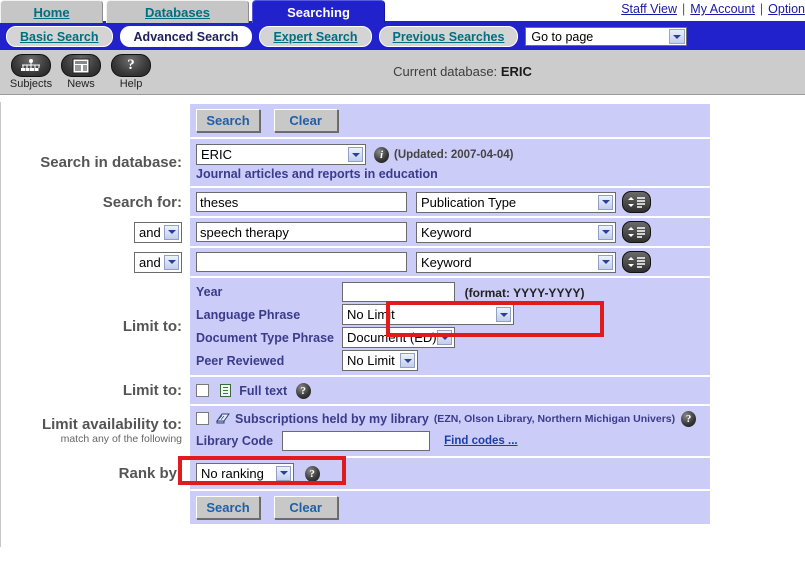 The image size is (805, 563). I want to click on clear-button-bottom: Clear, so click(305, 507).